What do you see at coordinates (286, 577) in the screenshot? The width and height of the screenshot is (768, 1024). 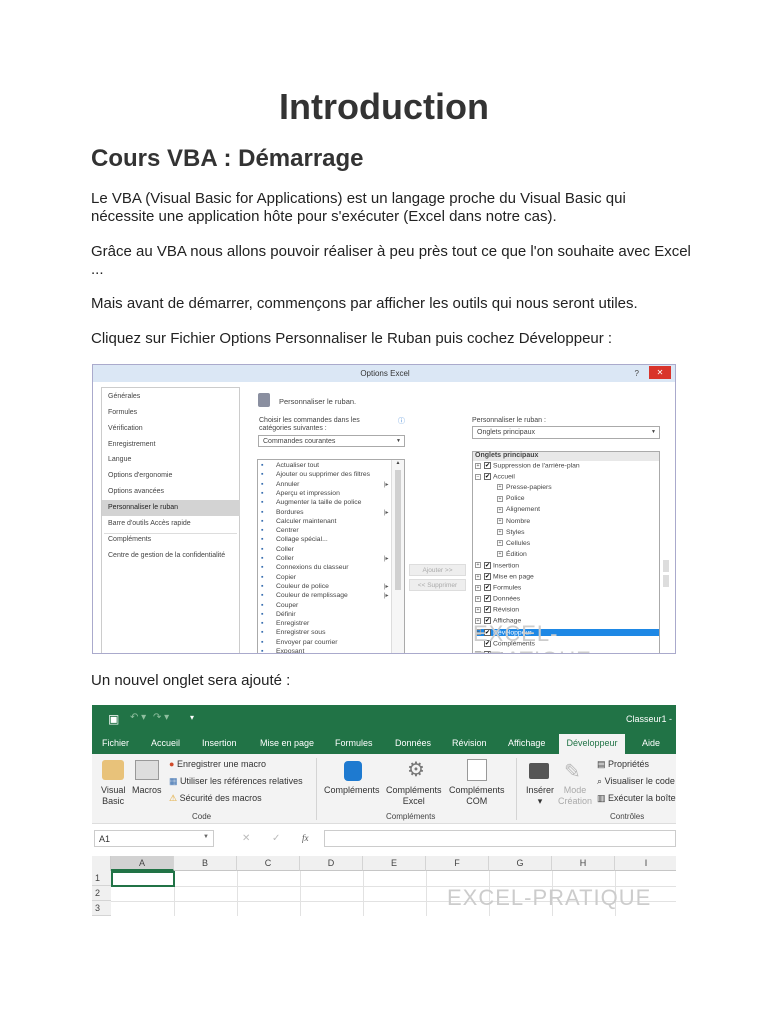 I see `command-item: Copier` at bounding box center [286, 577].